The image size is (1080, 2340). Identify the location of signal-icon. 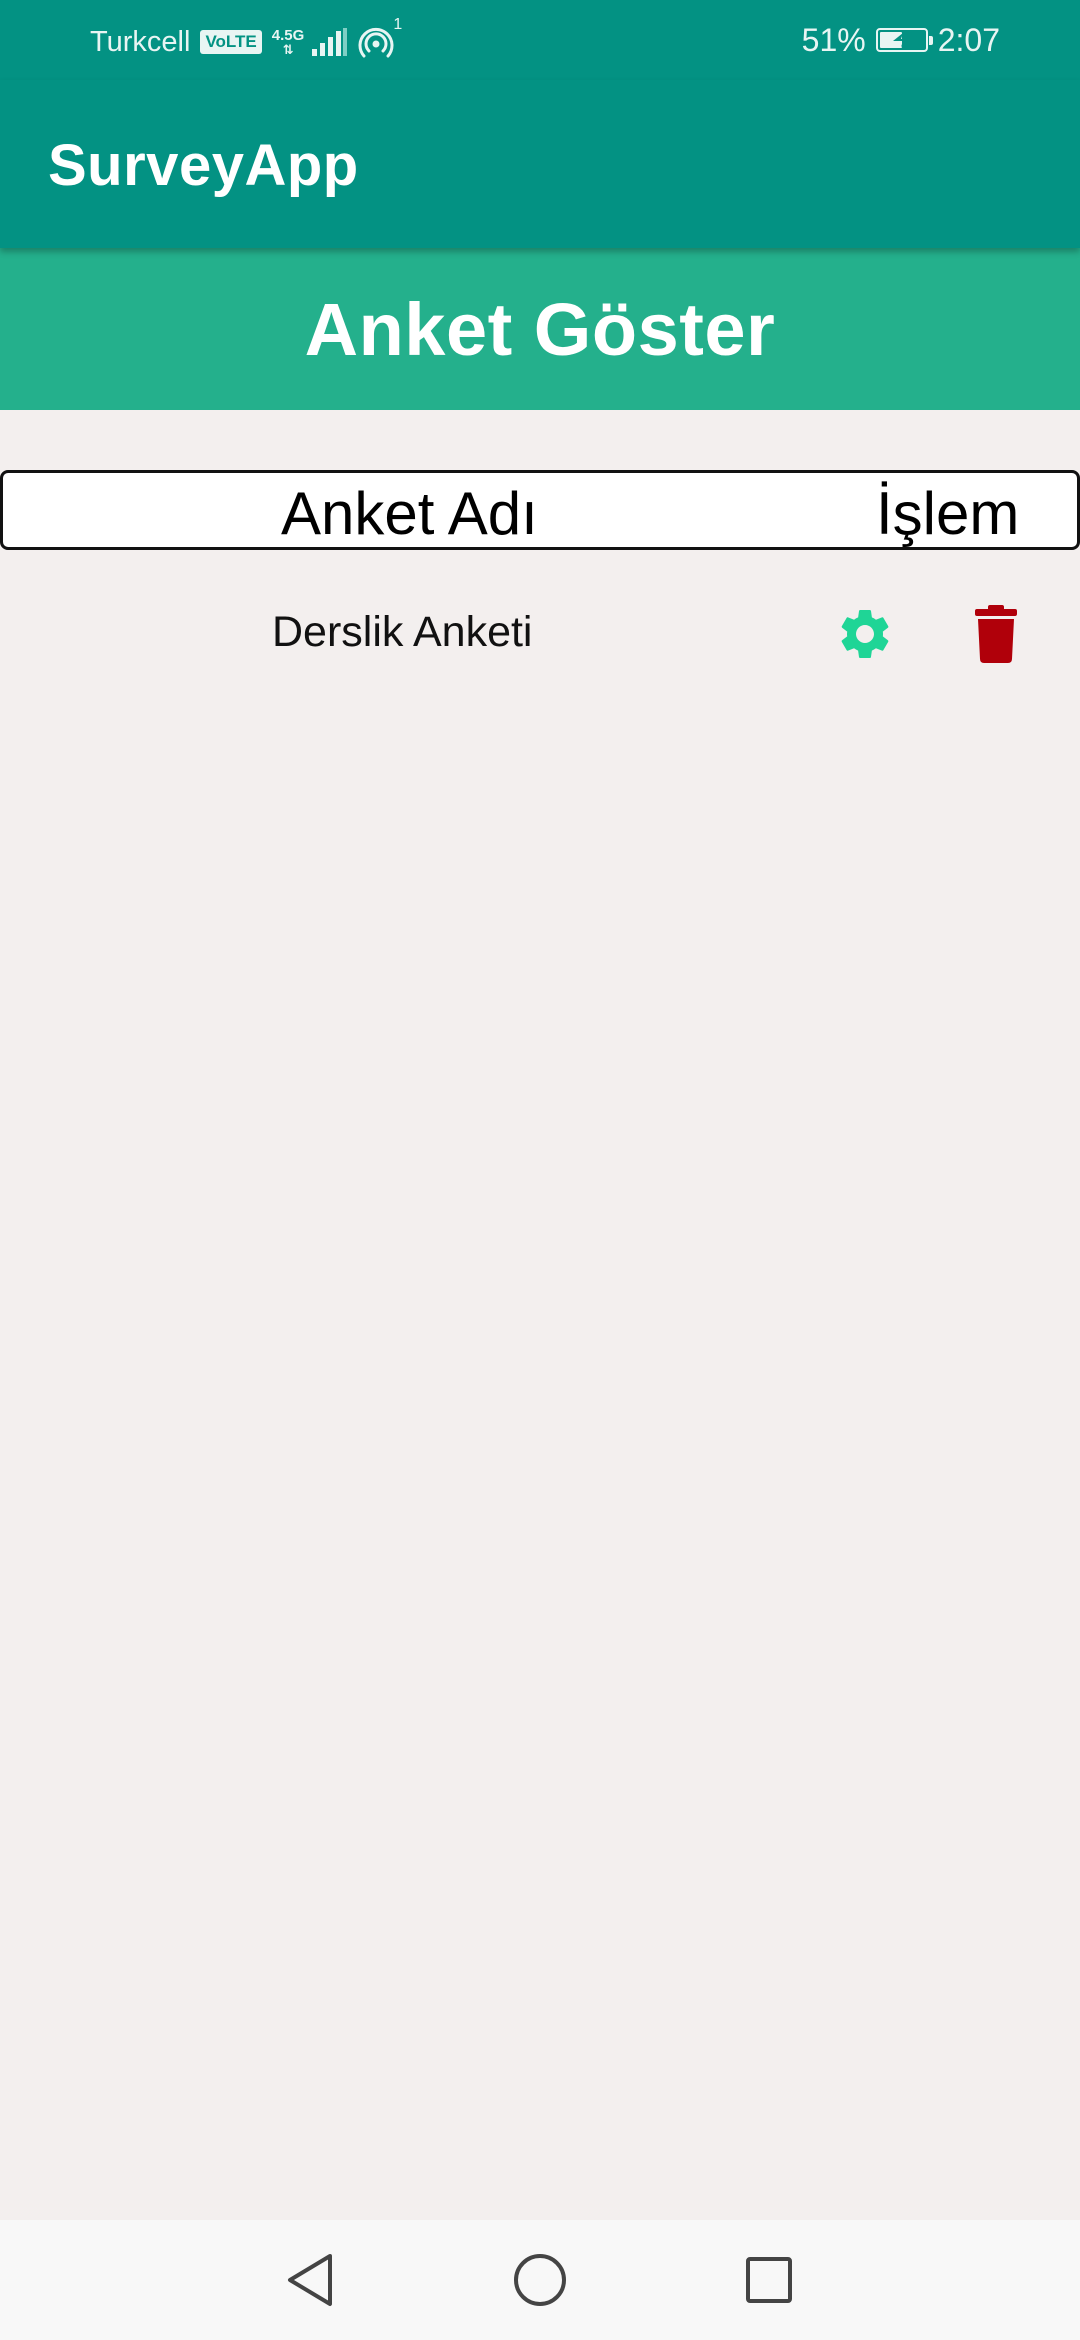
(329, 42).